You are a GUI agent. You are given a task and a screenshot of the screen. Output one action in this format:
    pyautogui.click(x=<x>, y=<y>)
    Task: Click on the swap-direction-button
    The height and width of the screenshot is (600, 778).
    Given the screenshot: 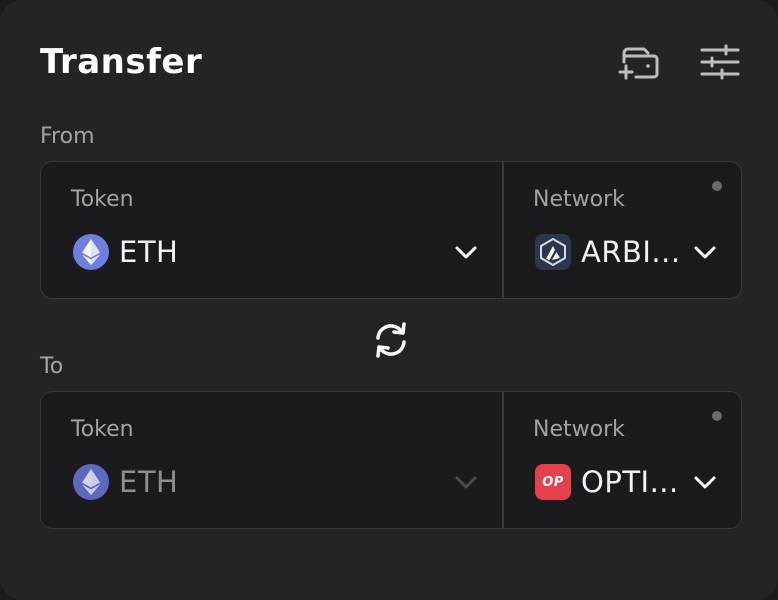 What is the action you would take?
    pyautogui.click(x=391, y=340)
    